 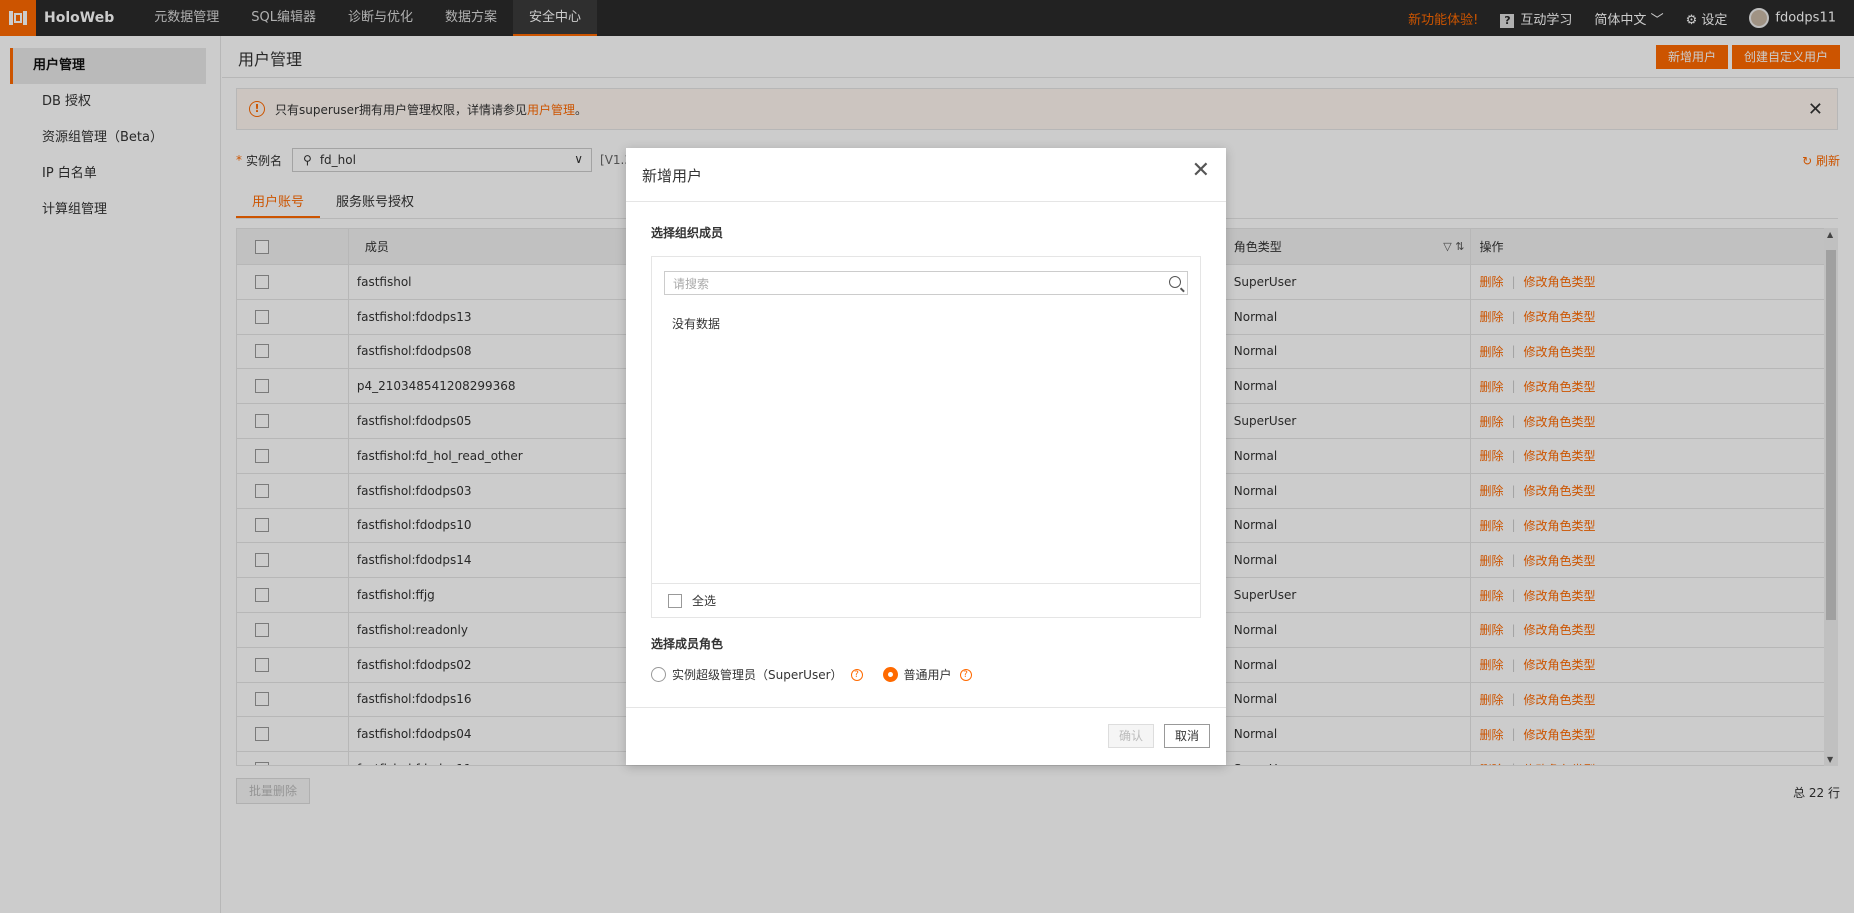 What do you see at coordinates (890, 674) in the screenshot?
I see `normal-user-radio` at bounding box center [890, 674].